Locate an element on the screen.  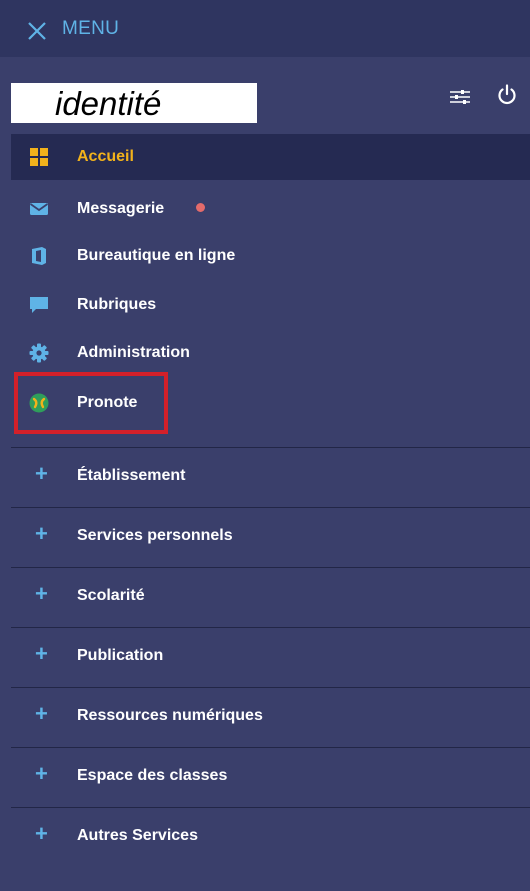
section-publication: + Publication is located at coordinates (270, 657).